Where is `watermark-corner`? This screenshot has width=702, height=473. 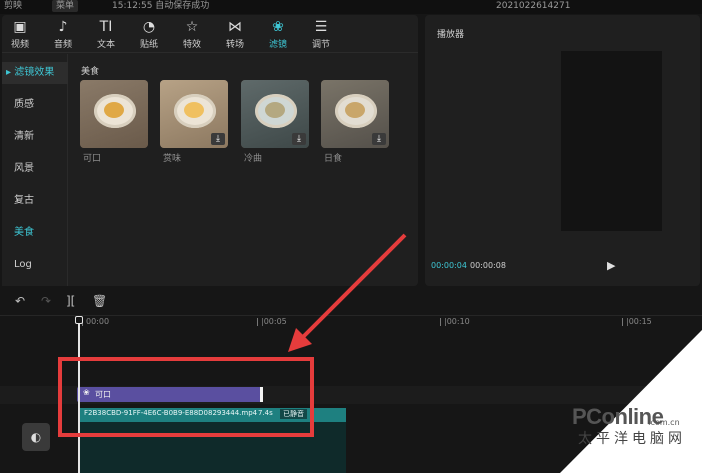
watermark-corner is located at coordinates (631, 401).